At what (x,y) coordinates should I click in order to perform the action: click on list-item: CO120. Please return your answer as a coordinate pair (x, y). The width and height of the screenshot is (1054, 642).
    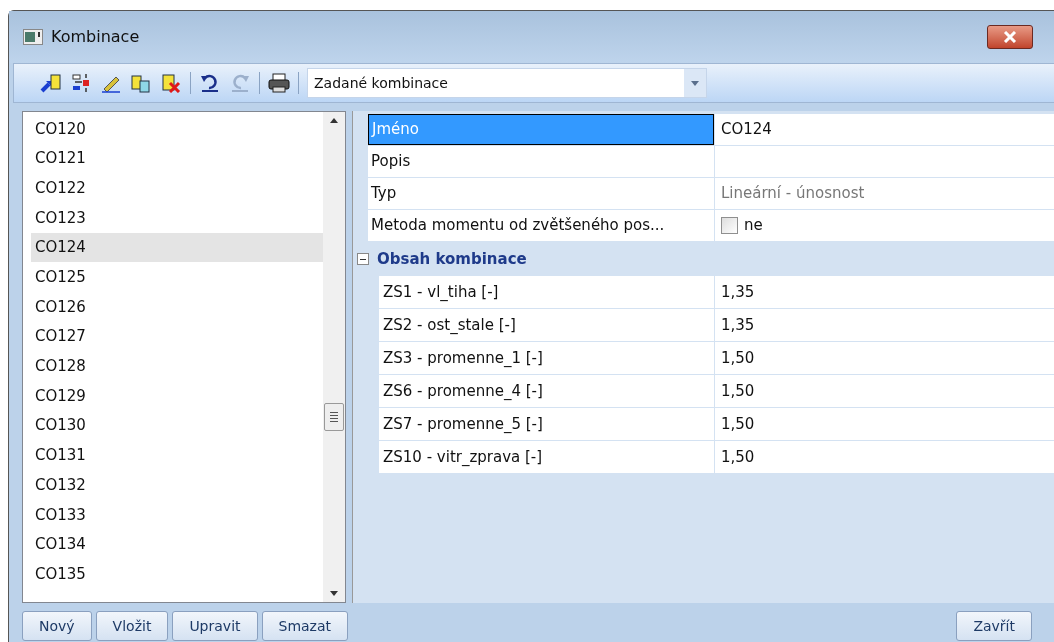
    Looking at the image, I should click on (177, 129).